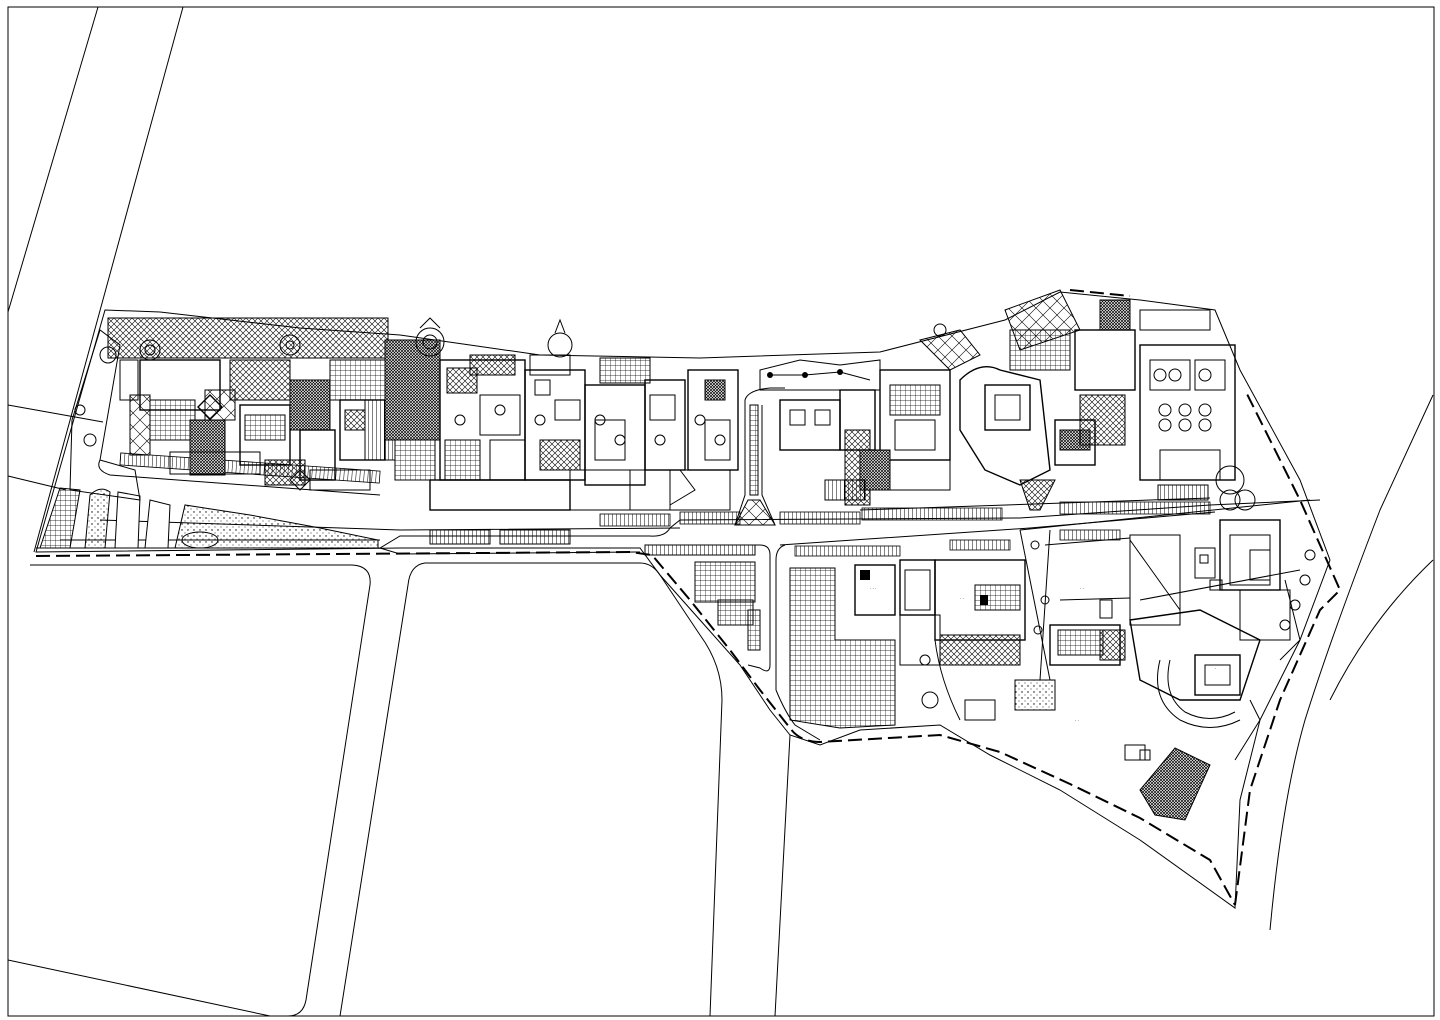 This screenshot has height=1020, width=1440. Describe the element at coordinates (1085, 400) in the screenshot. I see `tower-building` at that location.